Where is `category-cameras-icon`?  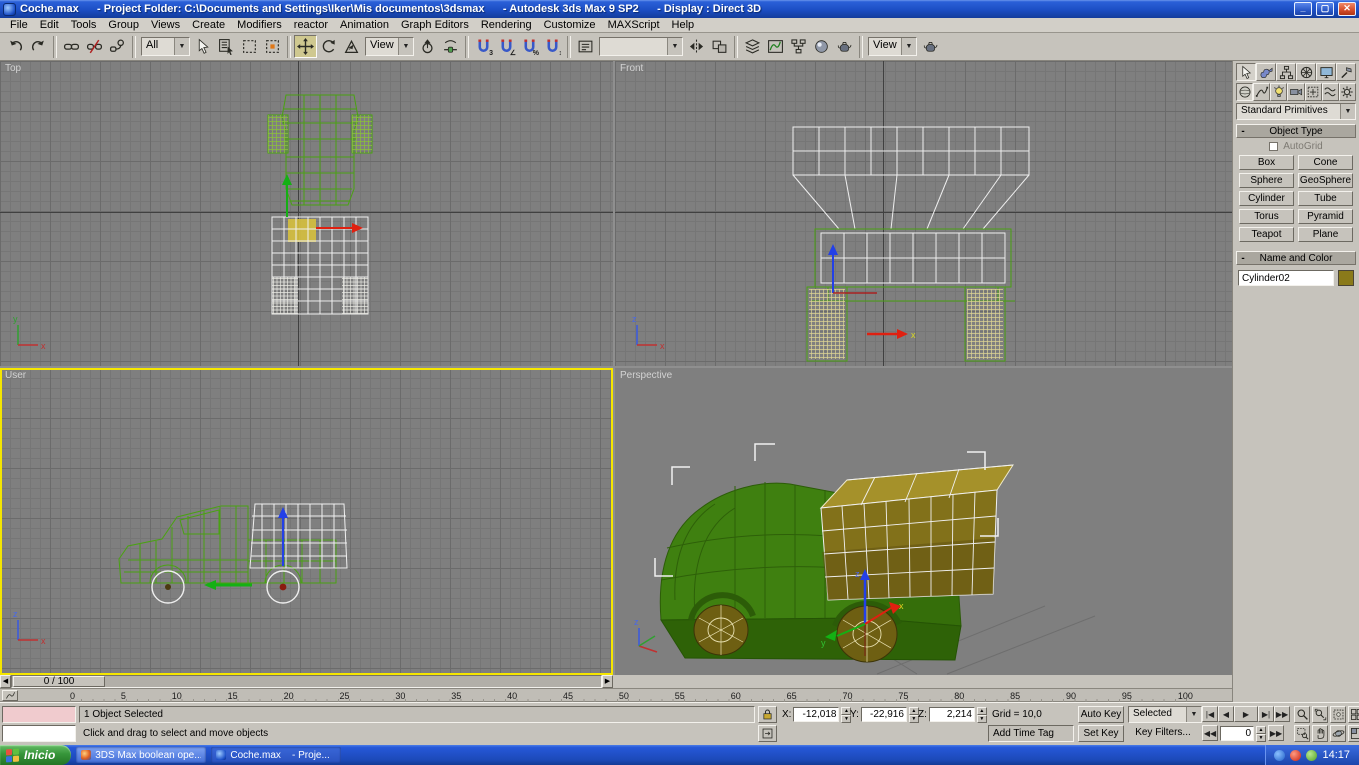 category-cameras-icon is located at coordinates (1296, 92).